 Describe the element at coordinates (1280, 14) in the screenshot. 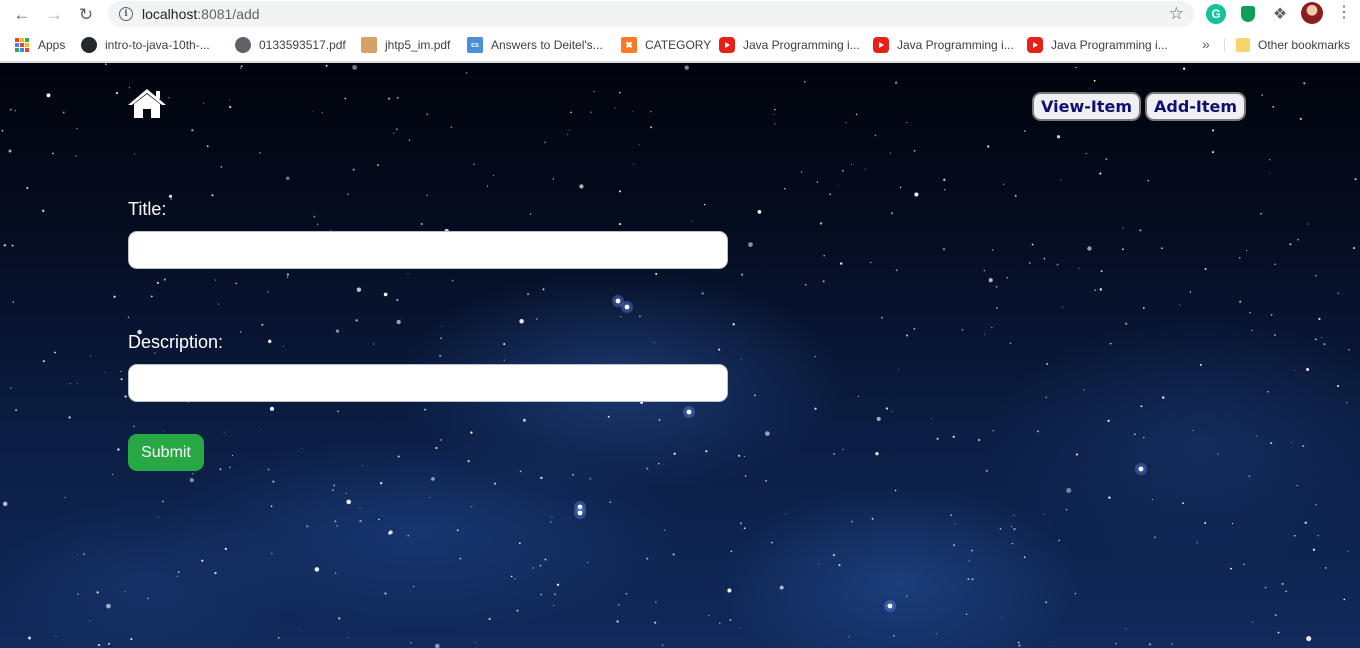

I see `extensions-puzzle-icon: ❖` at that location.